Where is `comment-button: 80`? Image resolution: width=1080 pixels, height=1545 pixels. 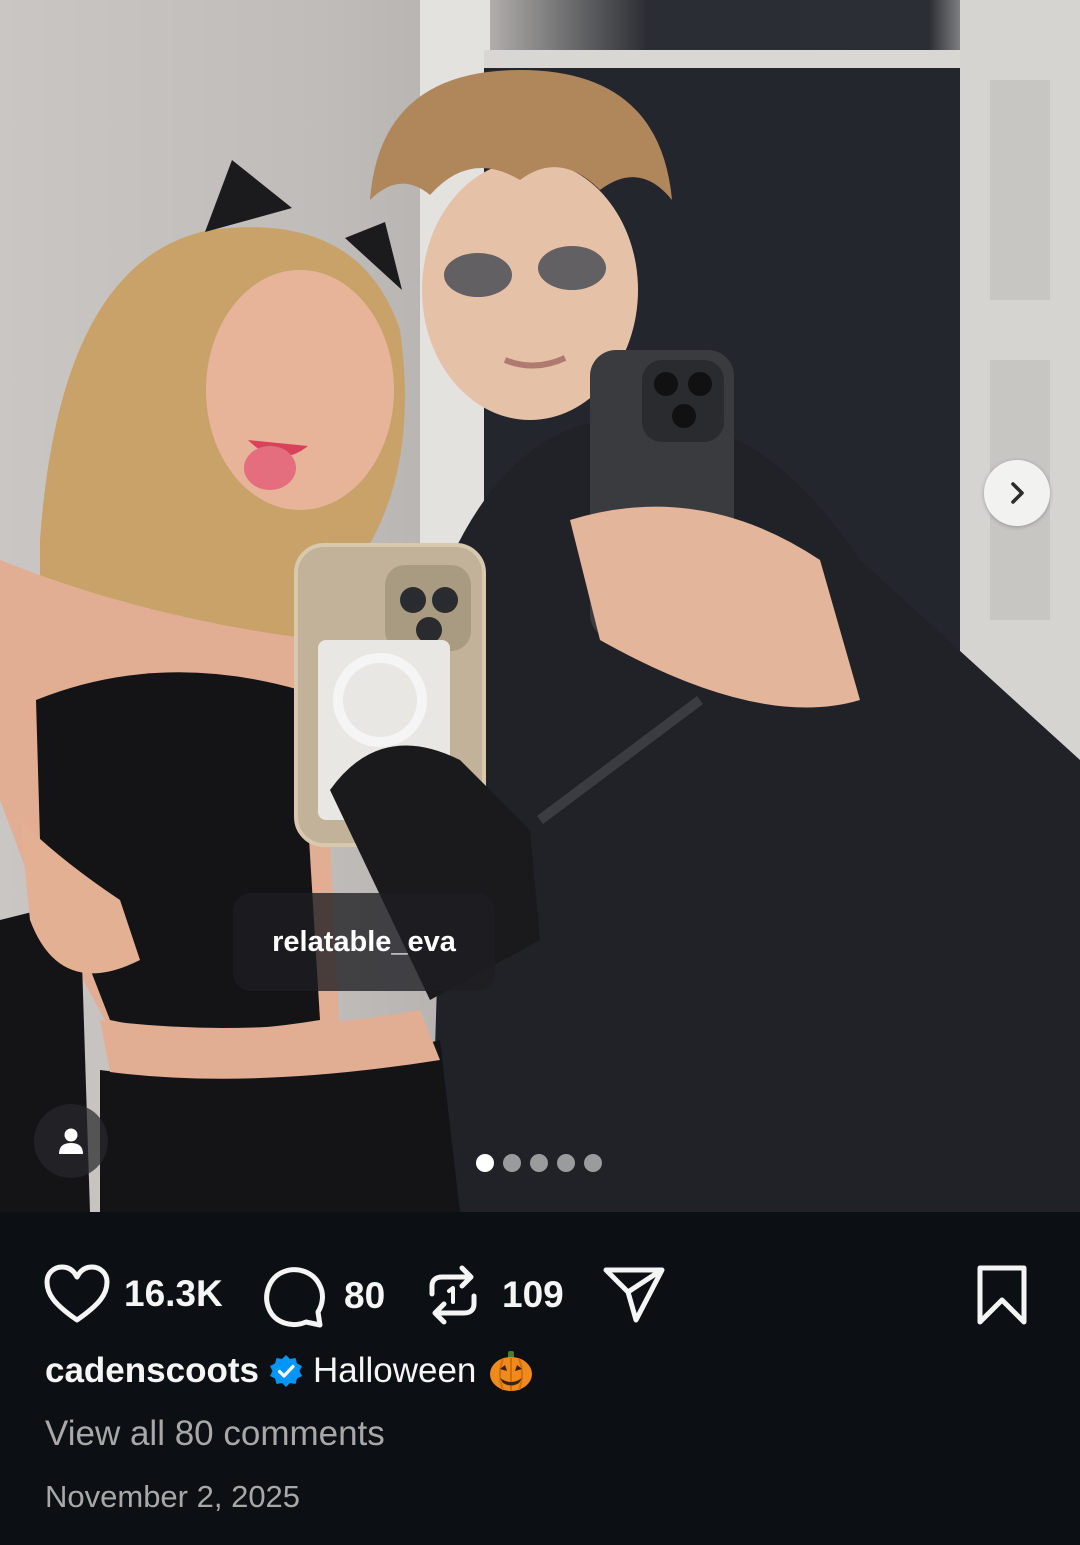 comment-button: 80 is located at coordinates (323, 1296).